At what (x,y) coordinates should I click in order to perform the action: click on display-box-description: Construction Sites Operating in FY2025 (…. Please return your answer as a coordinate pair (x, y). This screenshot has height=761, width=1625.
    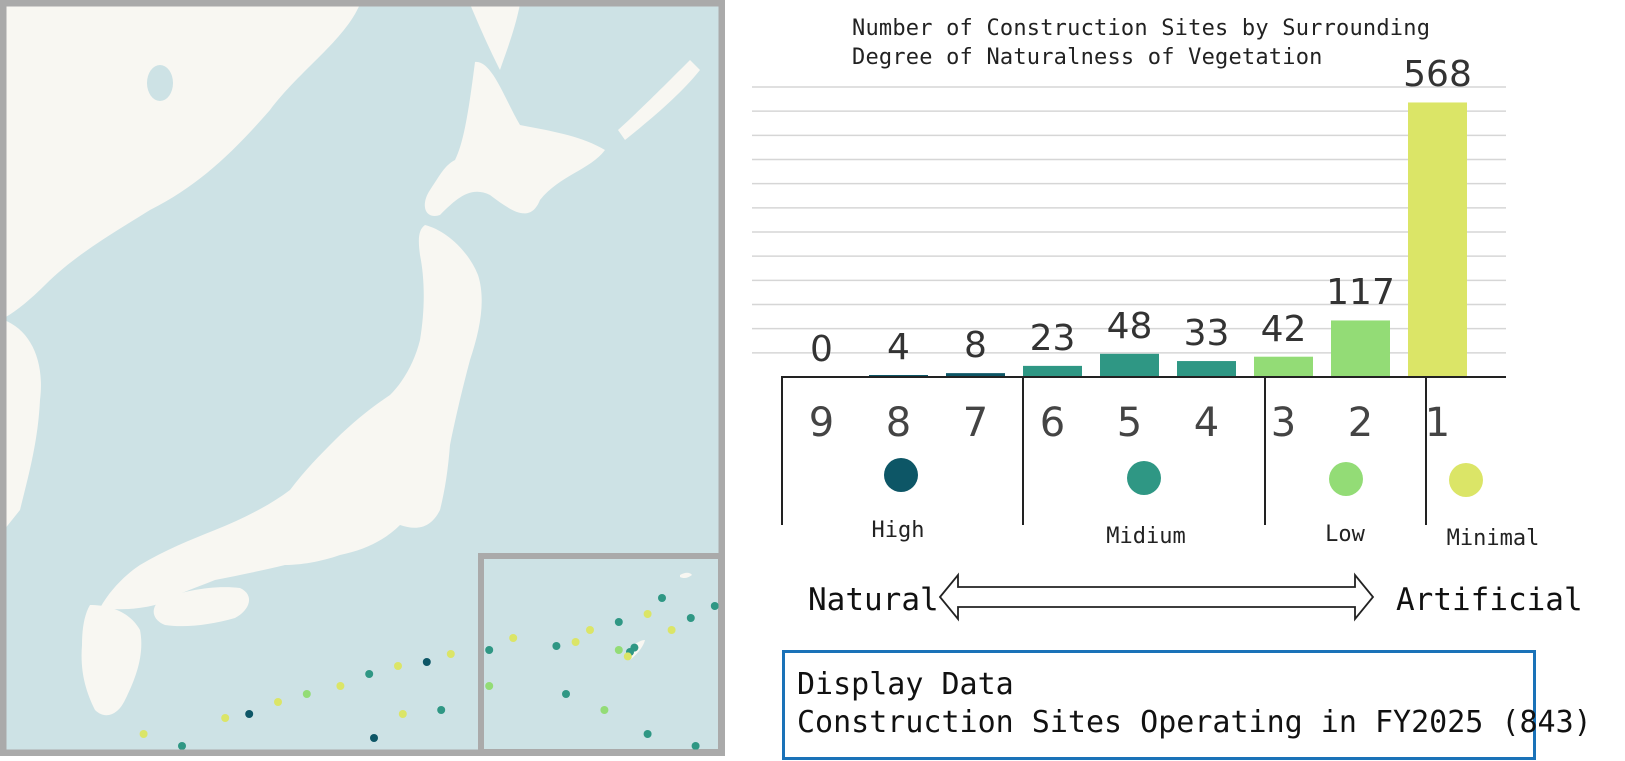
    Looking at the image, I should click on (1194, 722).